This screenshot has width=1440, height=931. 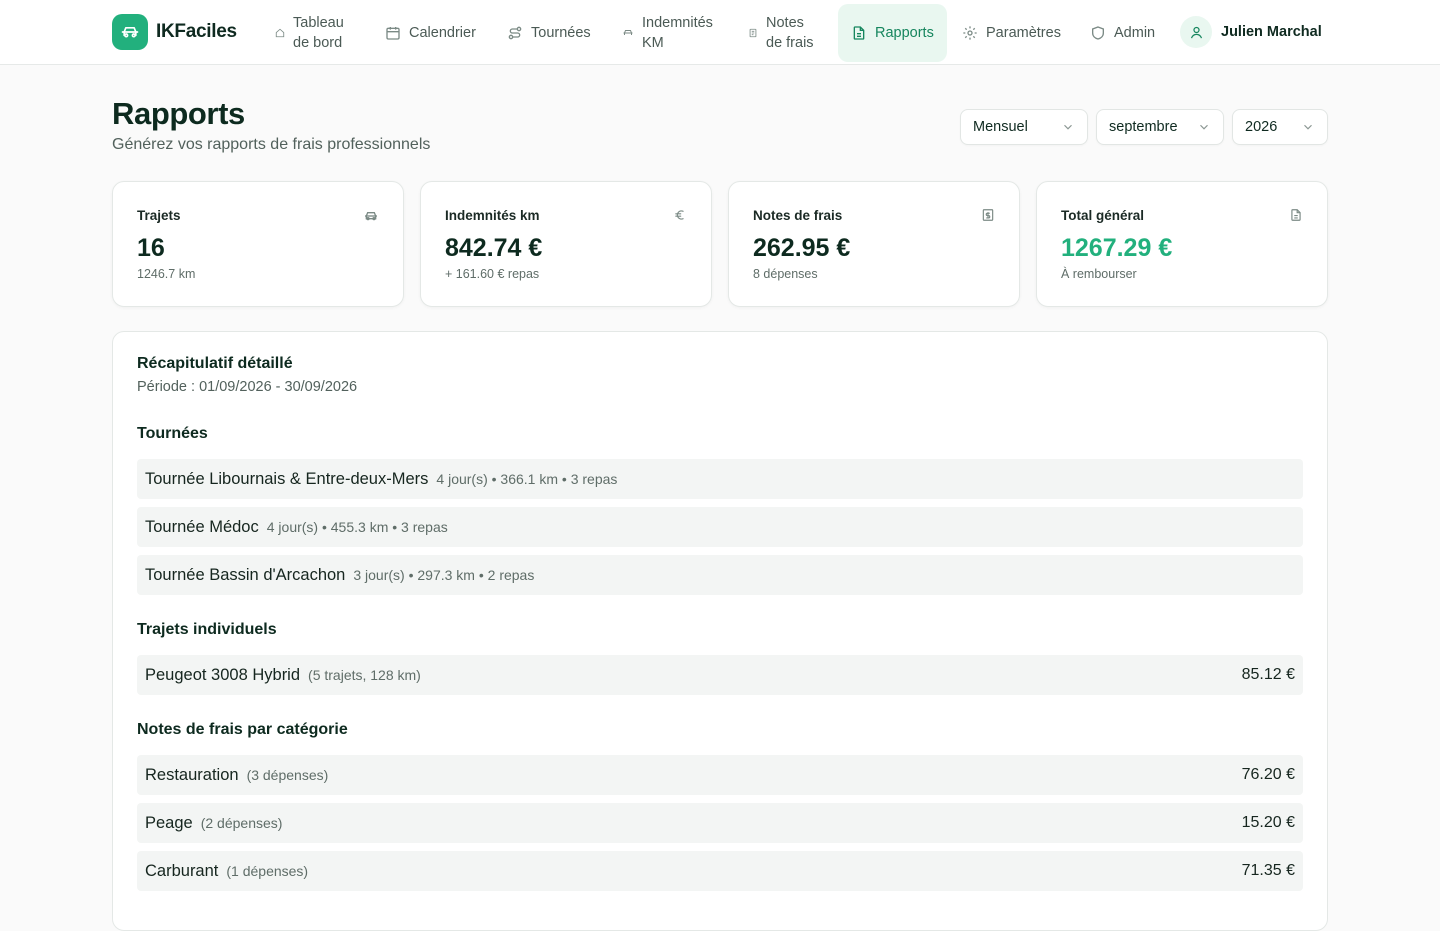 I want to click on nav-reports: Rapports, so click(x=892, y=33).